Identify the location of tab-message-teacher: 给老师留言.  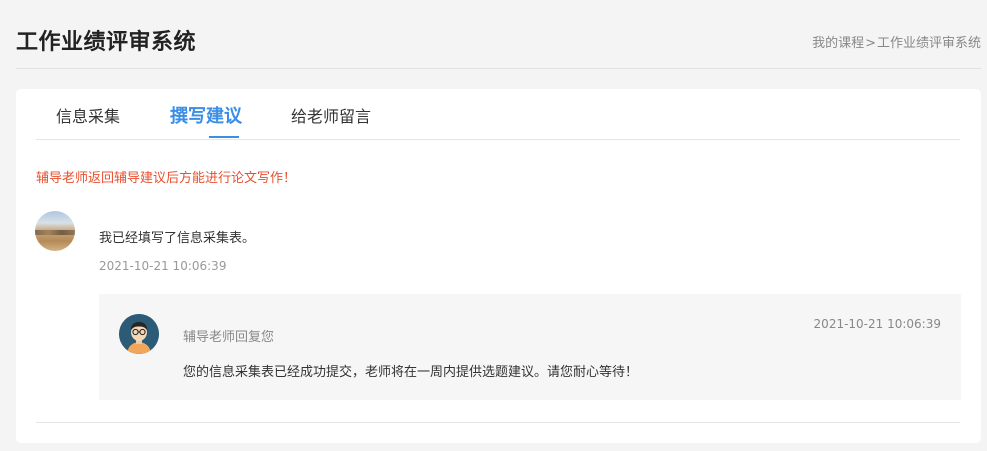
(331, 115).